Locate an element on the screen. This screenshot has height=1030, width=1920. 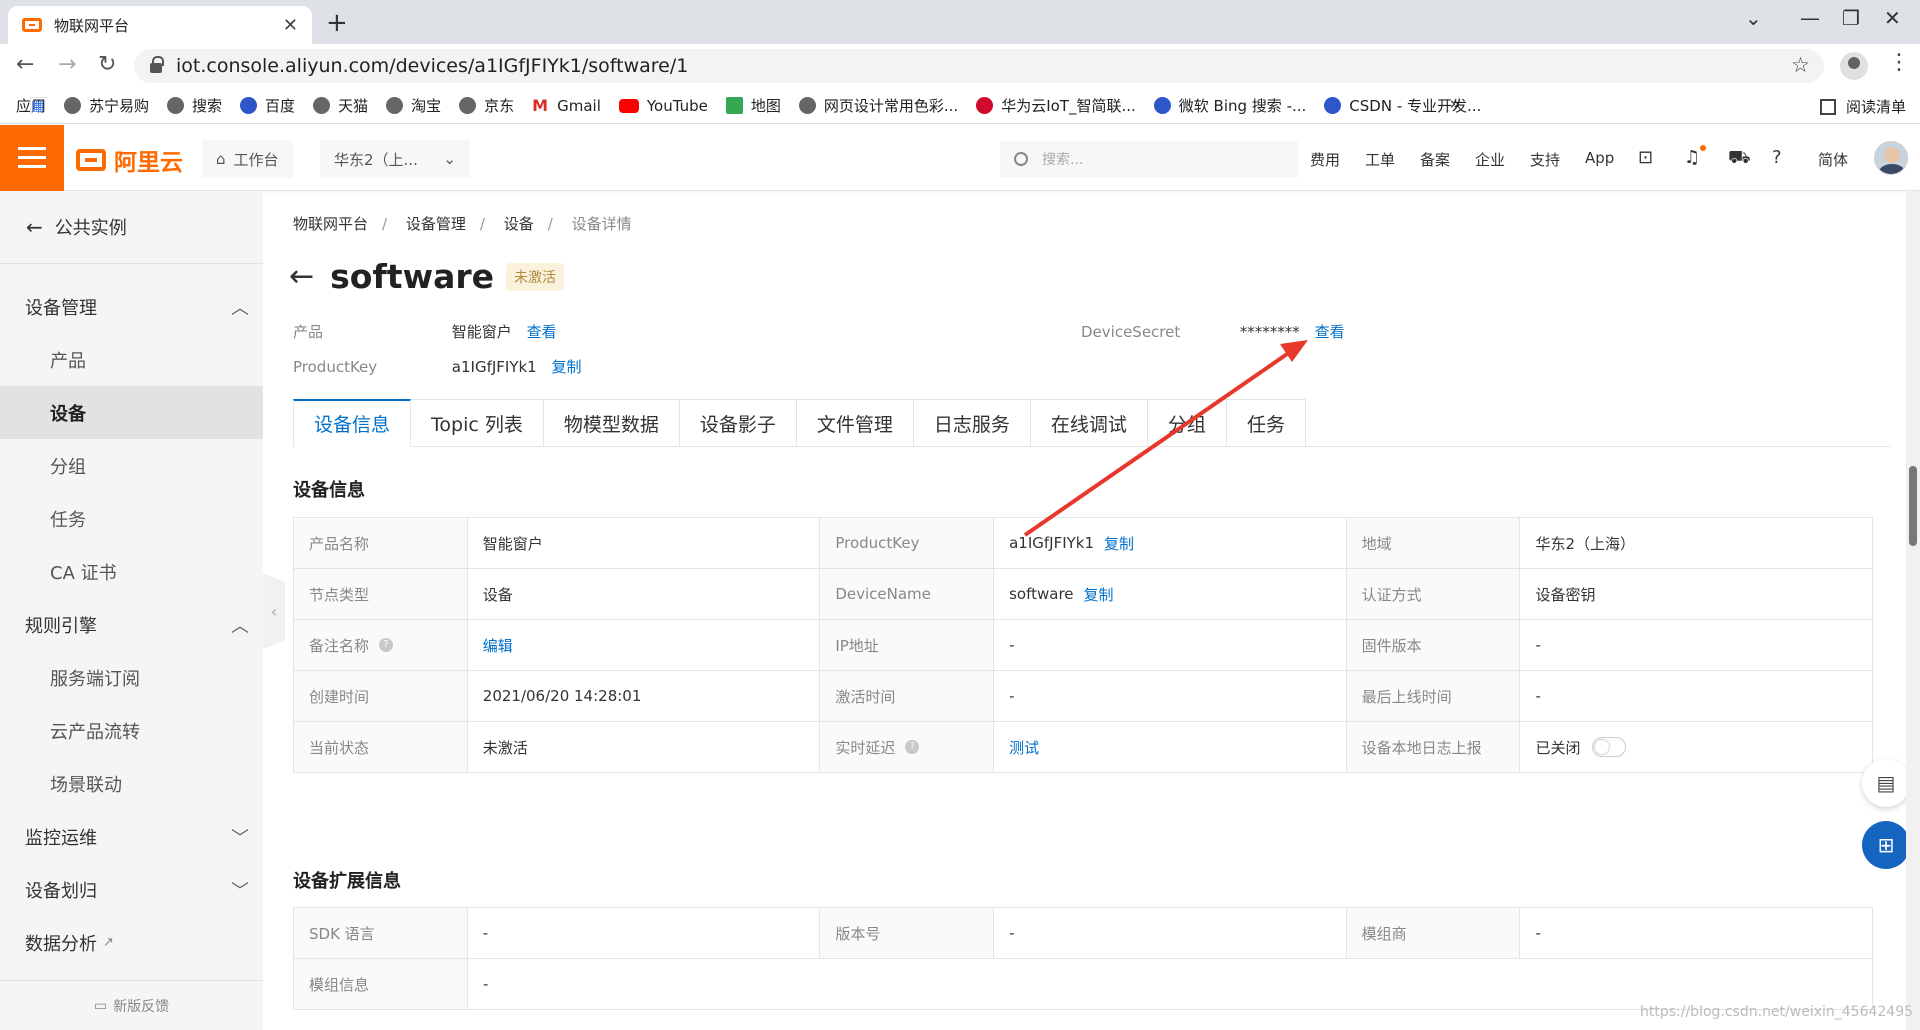
maximize-icon: ❐ is located at coordinates (1851, 18).